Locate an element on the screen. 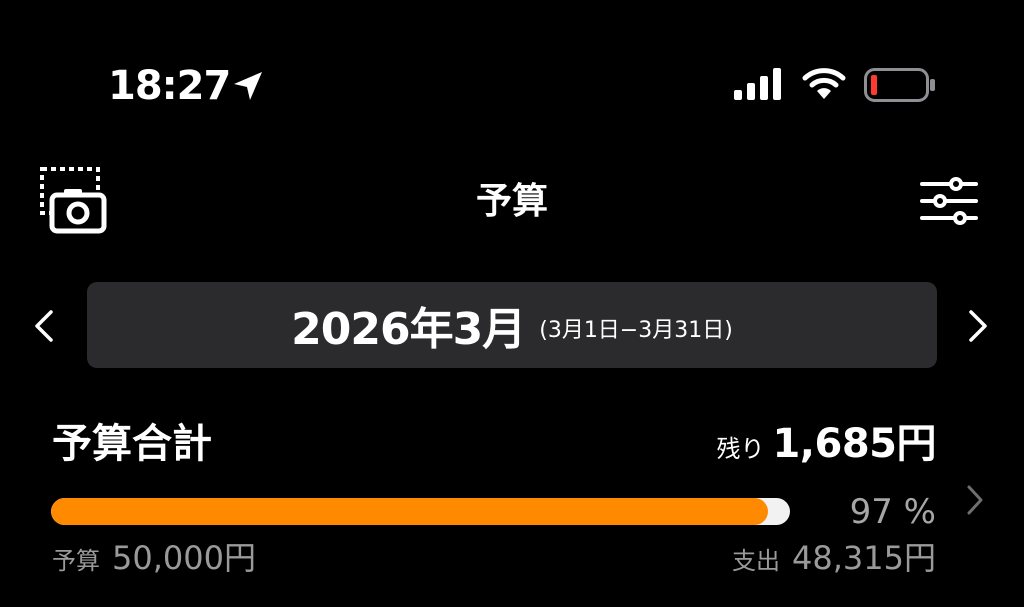  status-time: 18:27 is located at coordinates (169, 86).